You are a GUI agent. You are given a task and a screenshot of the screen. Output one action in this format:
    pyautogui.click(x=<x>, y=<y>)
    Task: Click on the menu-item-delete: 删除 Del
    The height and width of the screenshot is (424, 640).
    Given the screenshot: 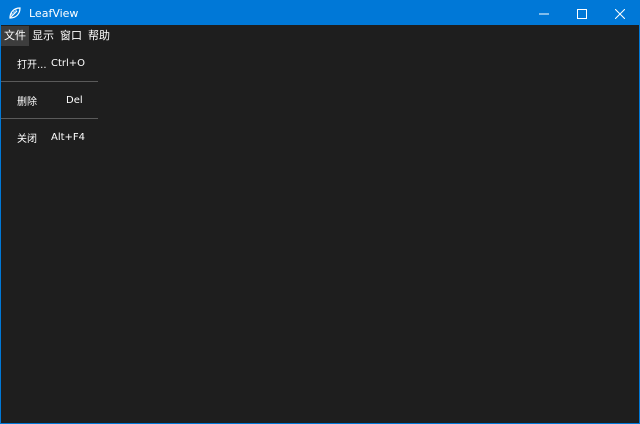 What is the action you would take?
    pyautogui.click(x=49, y=100)
    